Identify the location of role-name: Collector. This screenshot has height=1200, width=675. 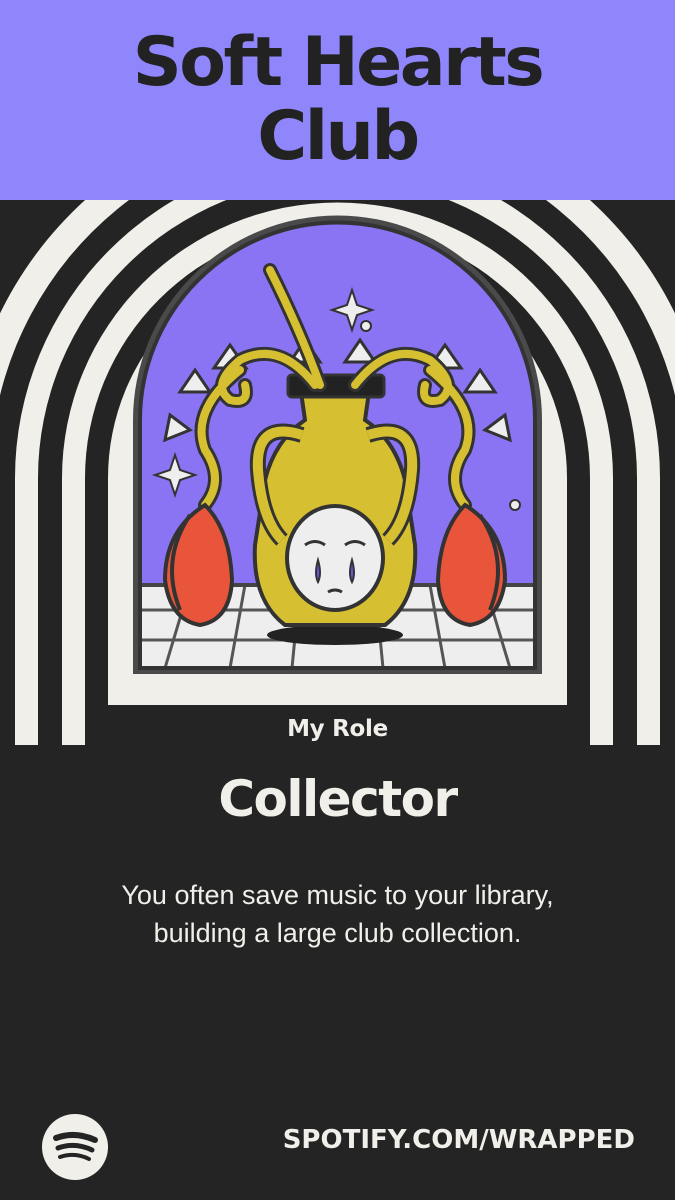
(338, 799).